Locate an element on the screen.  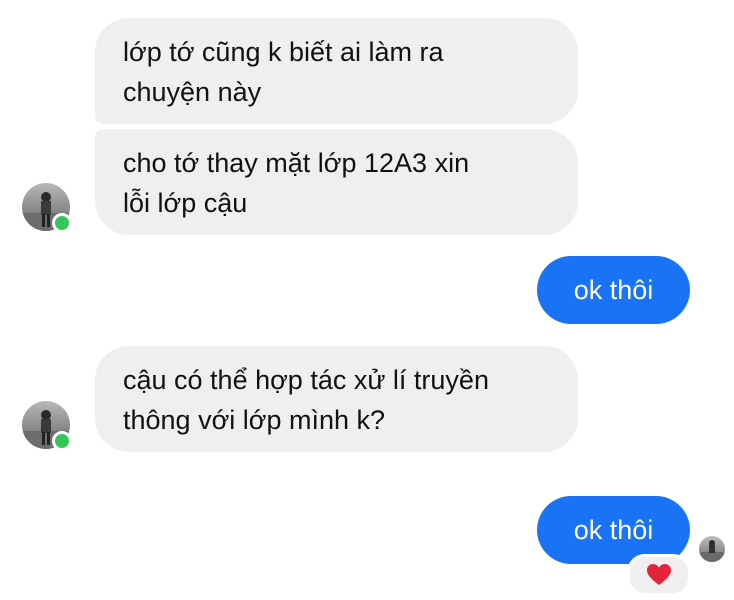
message-text: cho tớ thay mặt lớp 12A3 xin is located at coordinates (296, 163).